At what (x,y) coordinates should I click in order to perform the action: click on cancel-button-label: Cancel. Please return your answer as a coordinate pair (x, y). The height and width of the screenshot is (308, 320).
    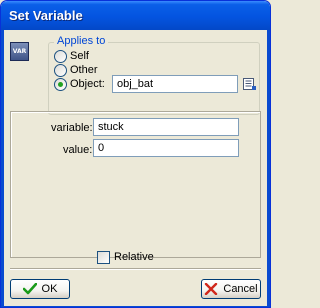
    Looking at the image, I should click on (240, 289).